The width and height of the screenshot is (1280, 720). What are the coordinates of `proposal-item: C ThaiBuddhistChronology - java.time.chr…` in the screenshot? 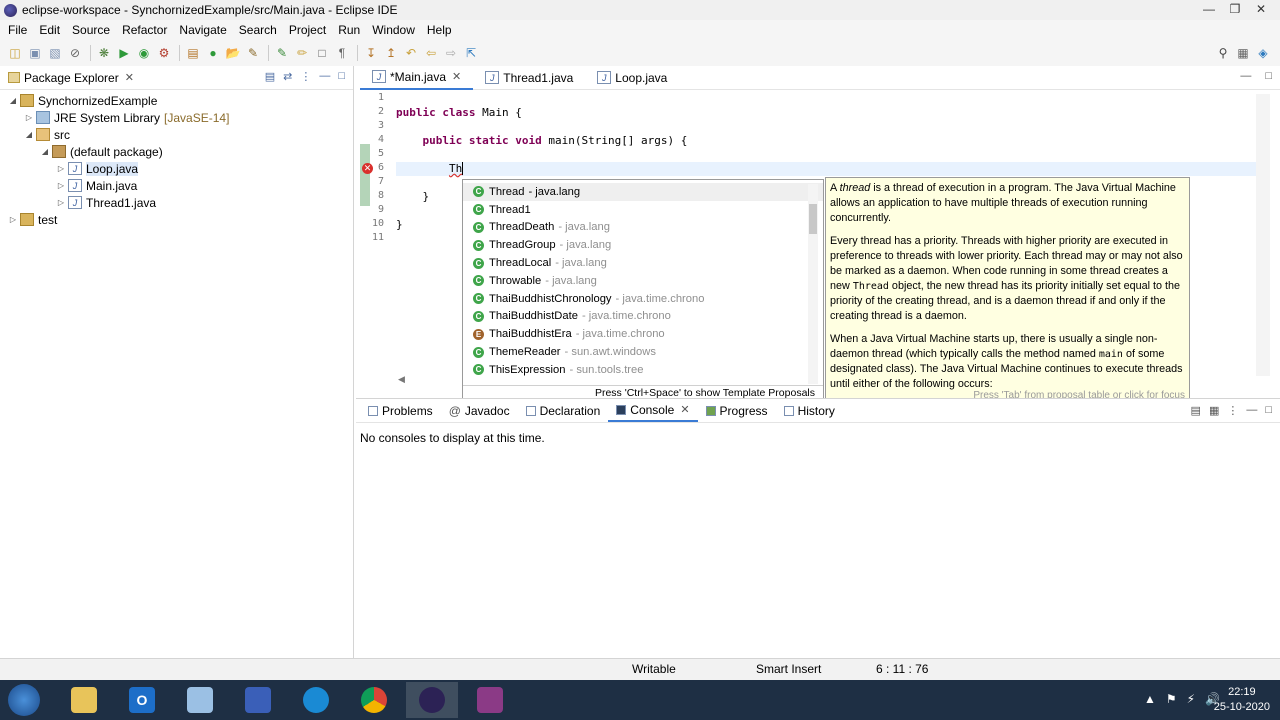 It's located at (643, 299).